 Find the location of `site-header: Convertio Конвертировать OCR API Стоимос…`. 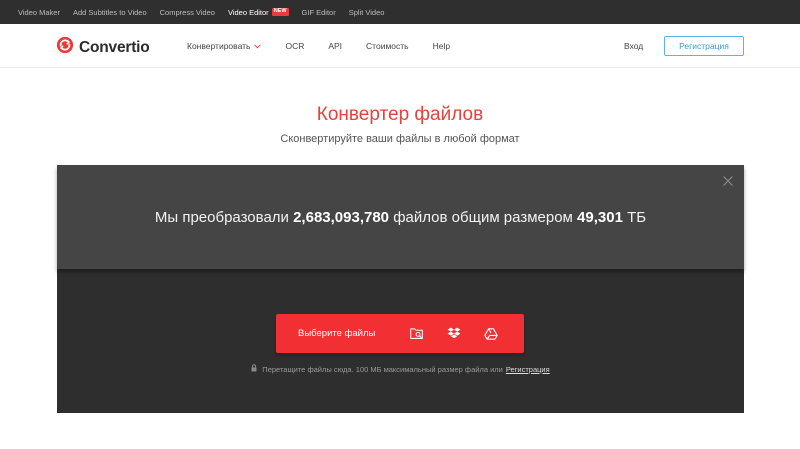

site-header: Convertio Конвертировать OCR API Стоимос… is located at coordinates (400, 46).